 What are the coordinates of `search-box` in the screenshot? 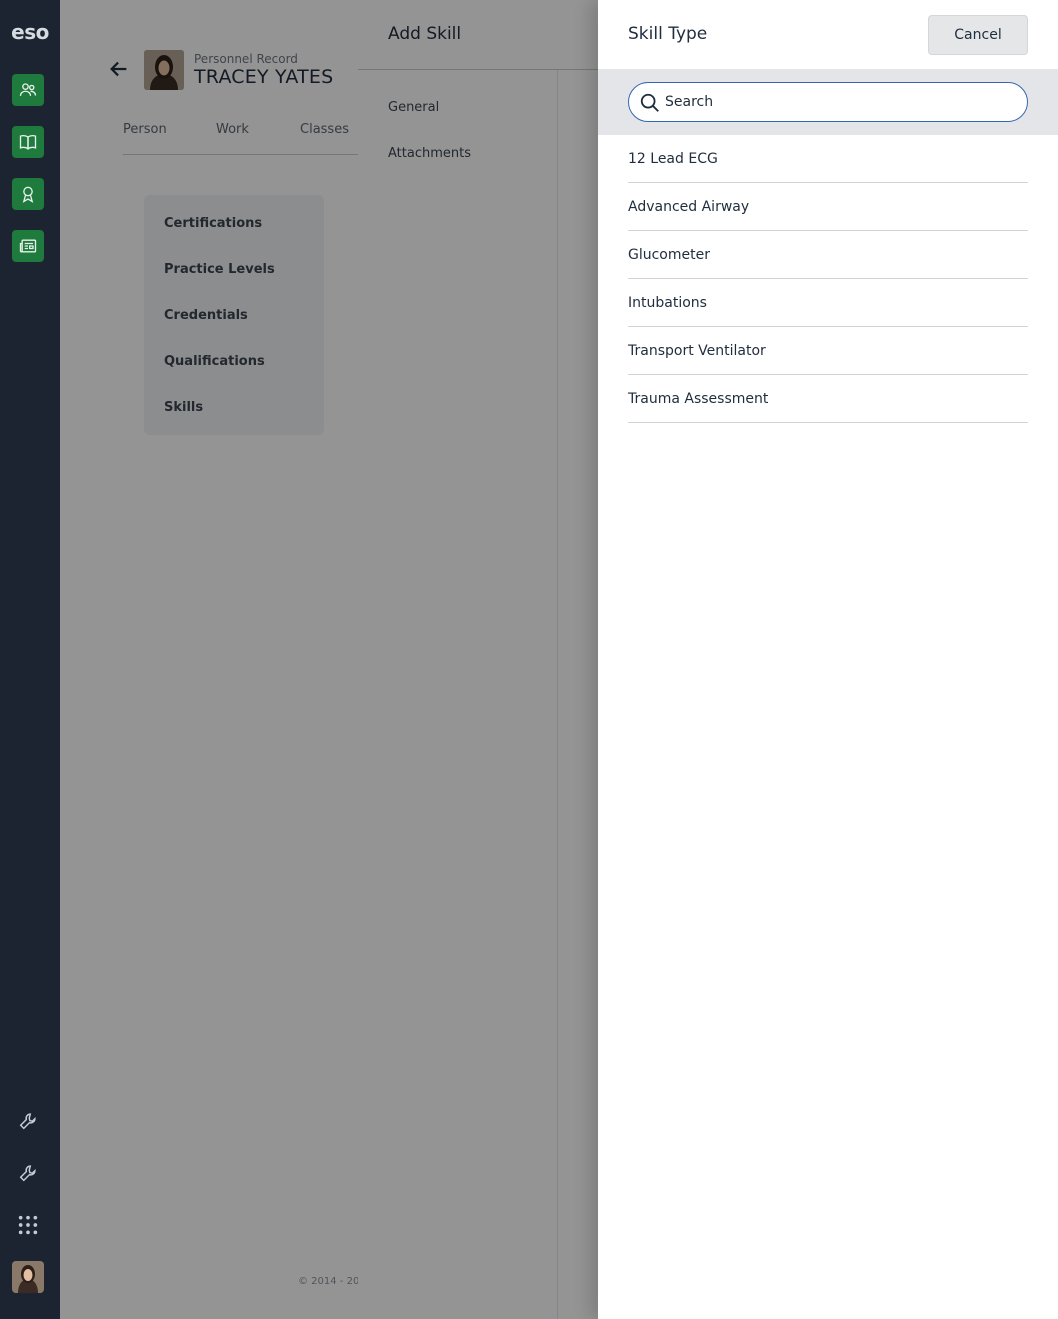 It's located at (828, 102).